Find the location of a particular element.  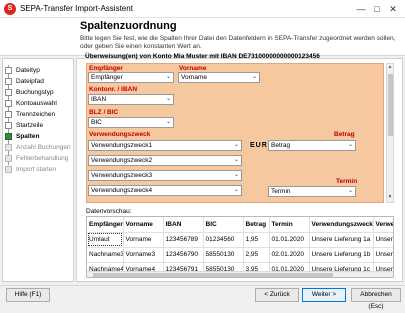

table-cell: 123456789 is located at coordinates (183, 240).